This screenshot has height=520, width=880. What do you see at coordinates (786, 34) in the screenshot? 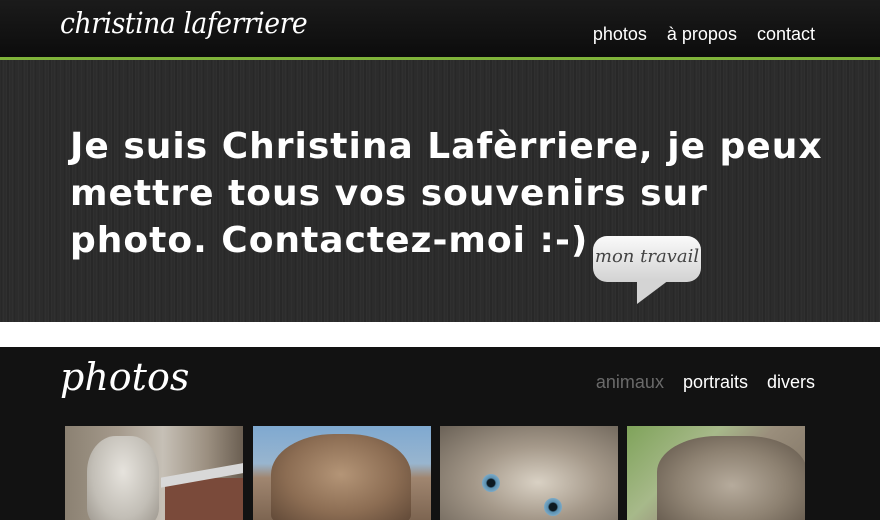
I see `nav-contact-link: contact` at bounding box center [786, 34].